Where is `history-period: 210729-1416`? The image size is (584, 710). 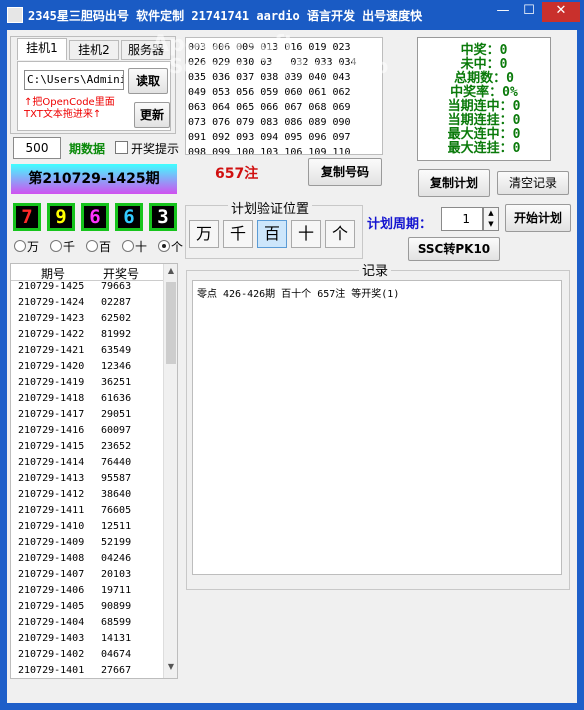 history-period: 210729-1416 is located at coordinates (51, 430).